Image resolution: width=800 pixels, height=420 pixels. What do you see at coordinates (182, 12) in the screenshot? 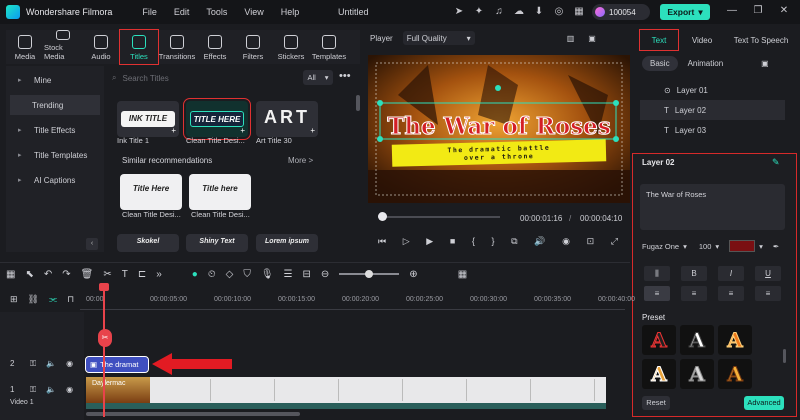
I see `menu-edit: Edit` at bounding box center [182, 12].